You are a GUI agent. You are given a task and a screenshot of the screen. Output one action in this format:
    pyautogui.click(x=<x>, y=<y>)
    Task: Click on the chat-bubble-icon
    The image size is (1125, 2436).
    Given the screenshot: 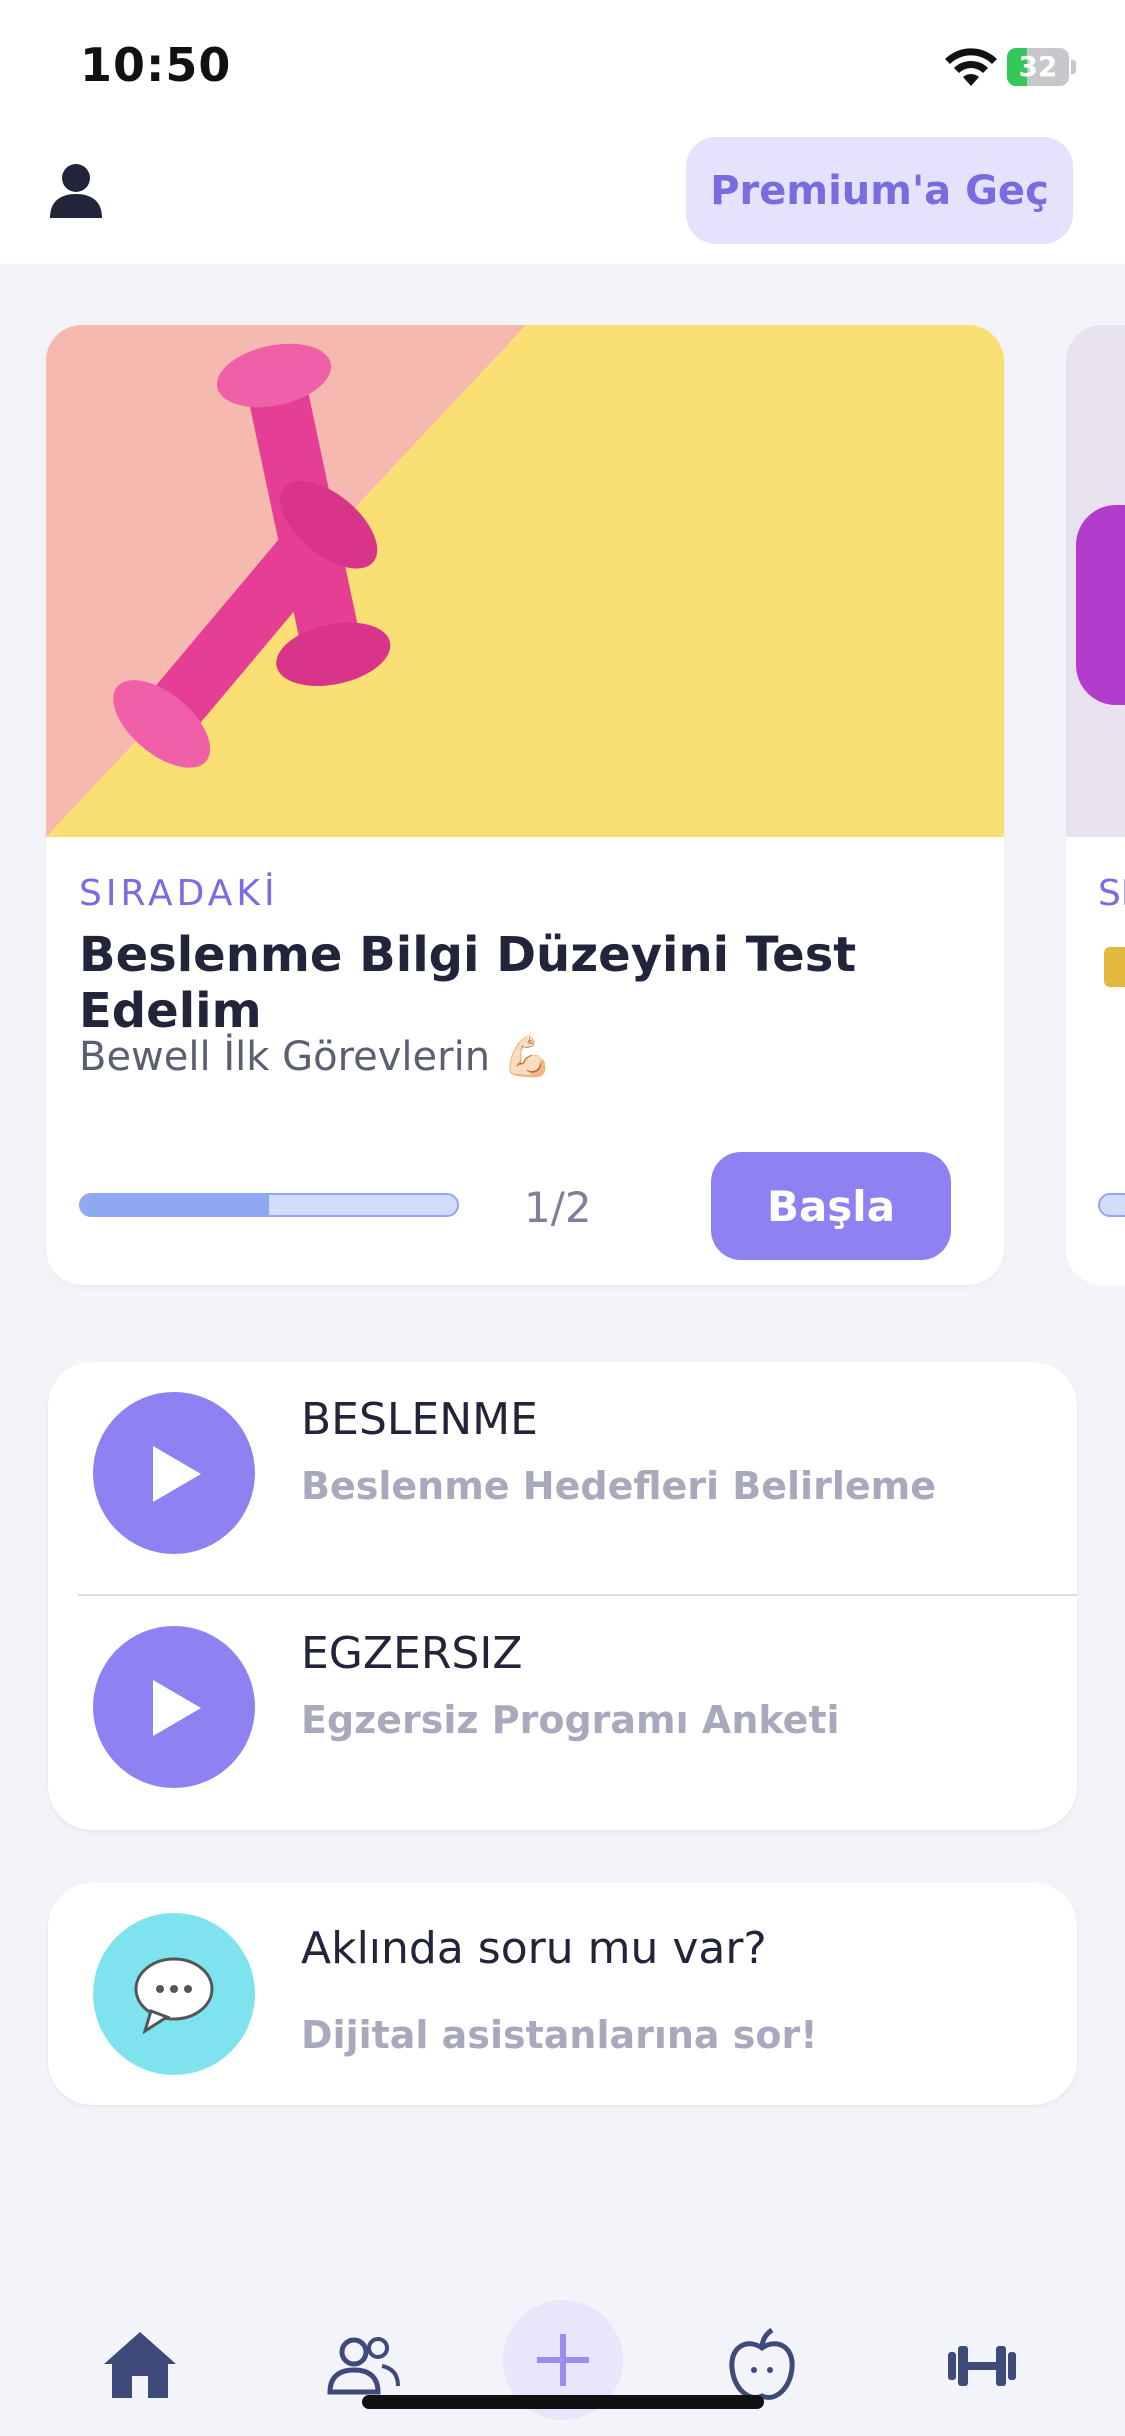 What is the action you would take?
    pyautogui.click(x=174, y=1994)
    